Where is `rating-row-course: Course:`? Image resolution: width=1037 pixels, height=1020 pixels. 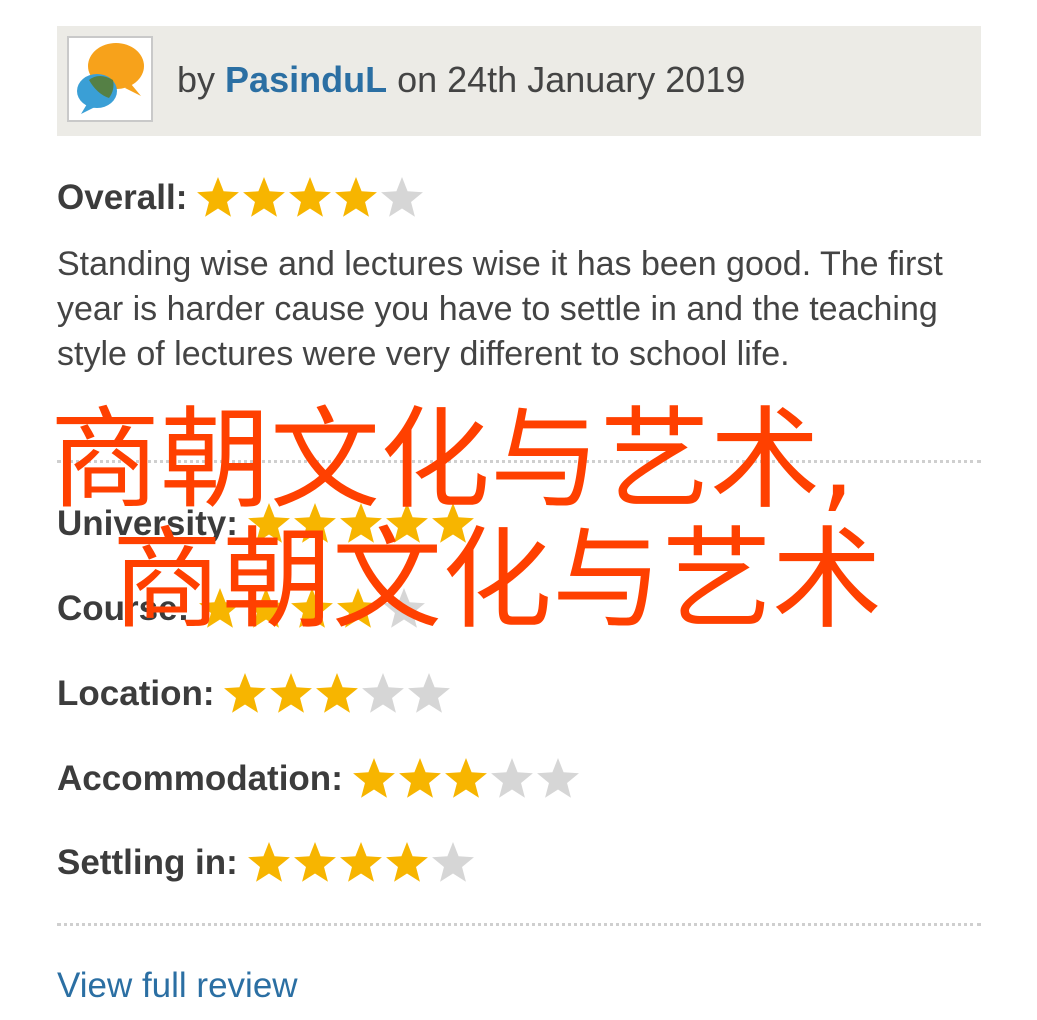 rating-row-course: Course: is located at coordinates (242, 609).